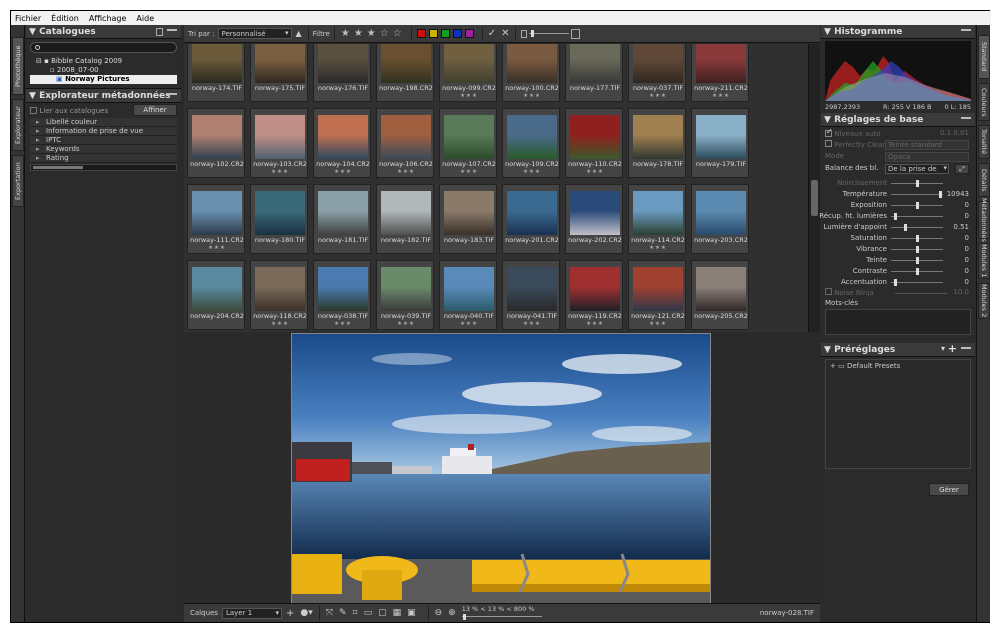 Image resolution: width=1000 pixels, height=633 pixels. What do you see at coordinates (898, 32) in the screenshot?
I see `histogram-header: ▼ Histogramme` at bounding box center [898, 32].